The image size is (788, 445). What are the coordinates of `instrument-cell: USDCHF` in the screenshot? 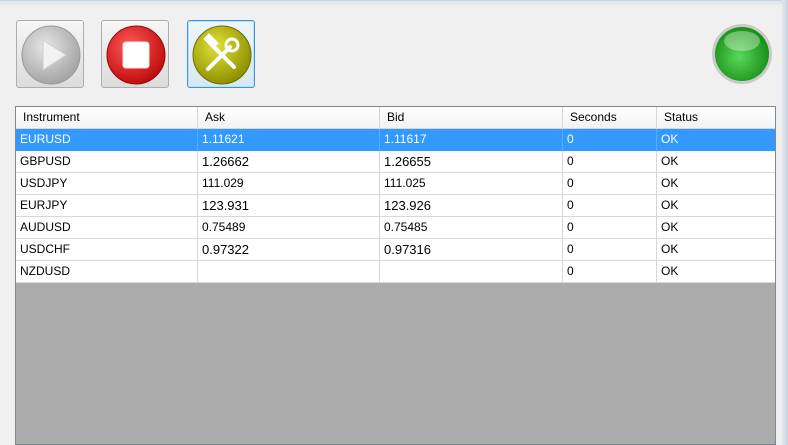 It's located at (107, 250).